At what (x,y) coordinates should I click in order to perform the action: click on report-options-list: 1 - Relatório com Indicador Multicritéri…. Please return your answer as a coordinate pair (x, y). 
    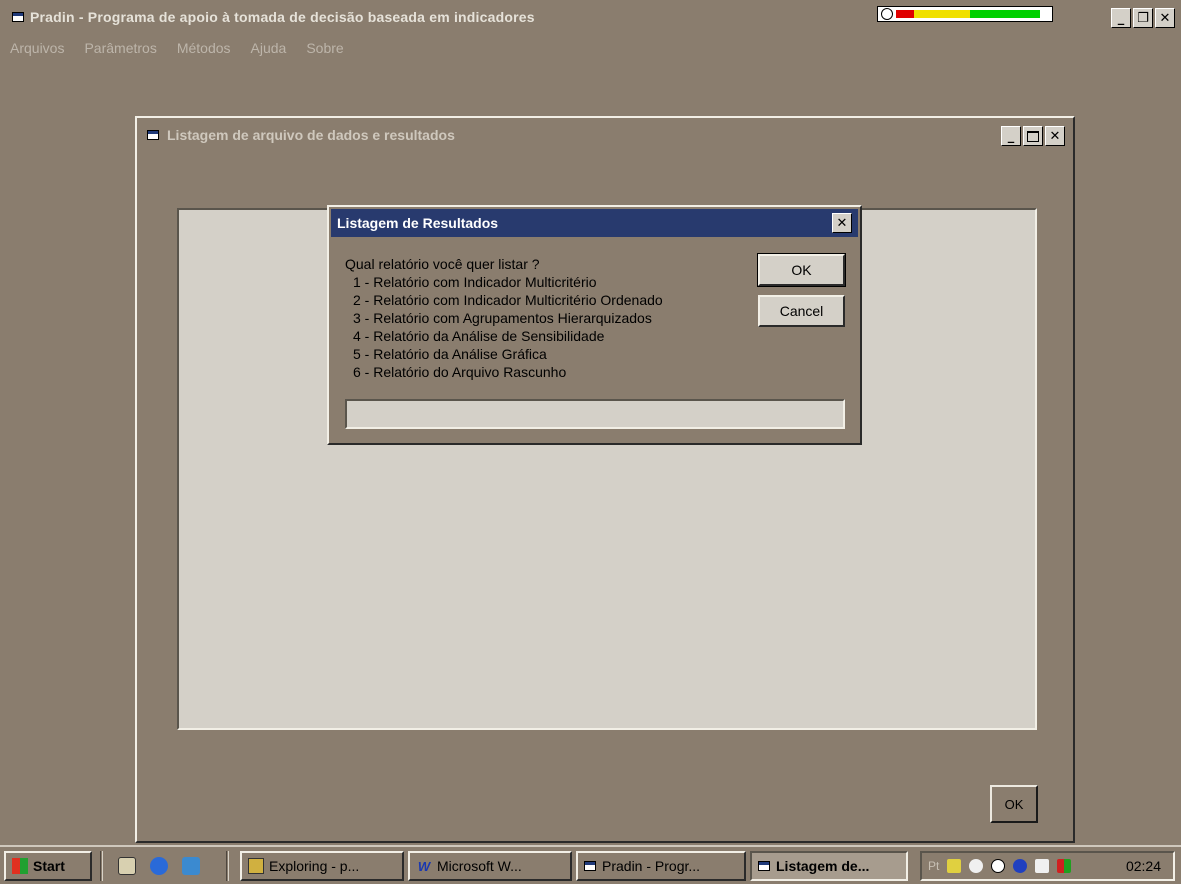
    Looking at the image, I should click on (508, 327).